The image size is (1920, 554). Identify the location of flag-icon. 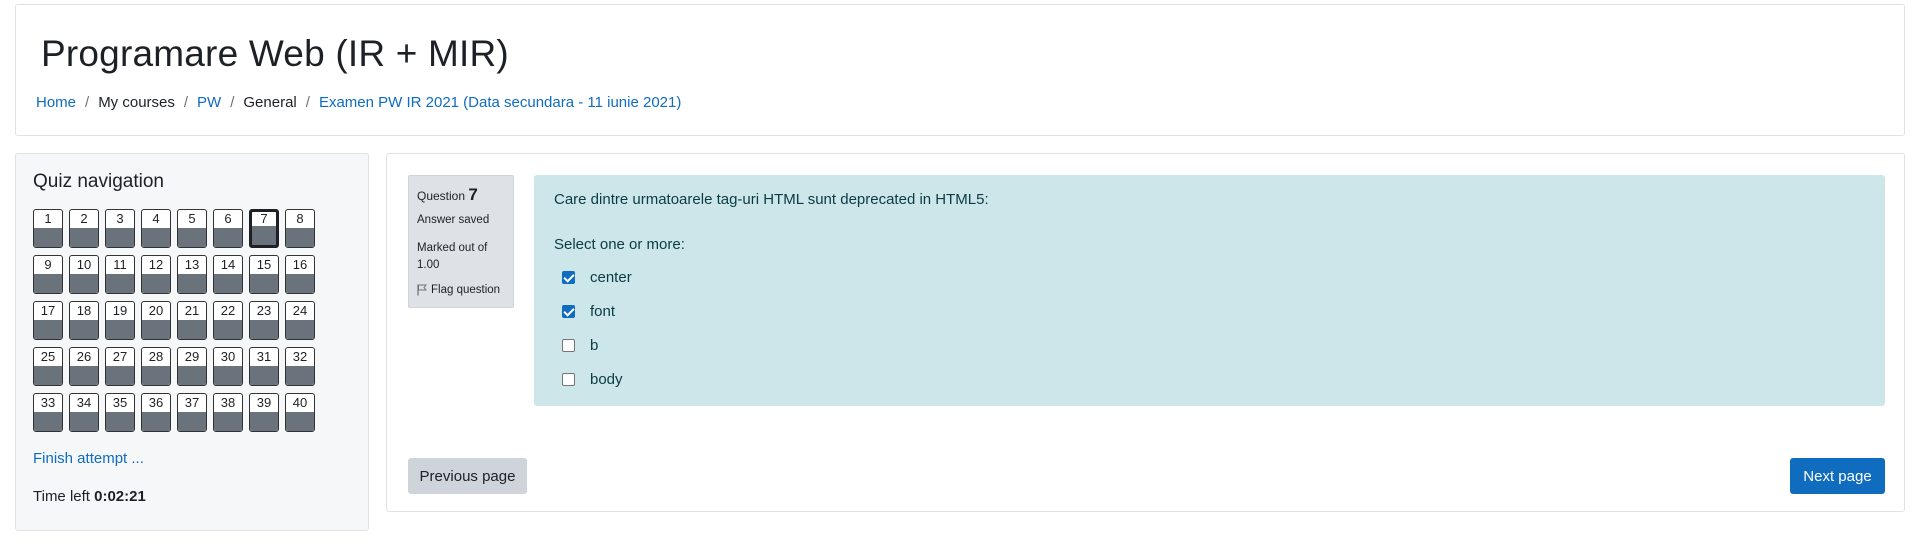
(422, 290).